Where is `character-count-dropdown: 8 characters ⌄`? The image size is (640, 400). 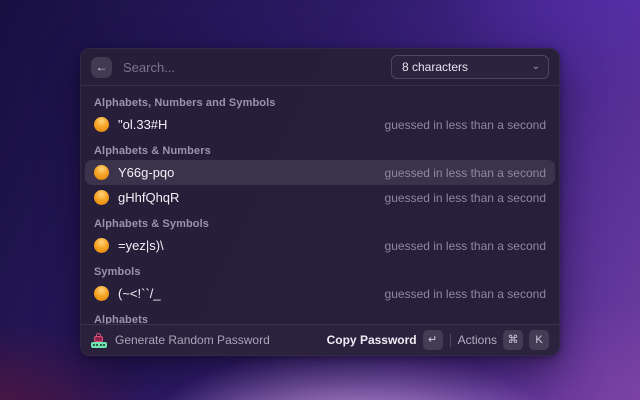
character-count-dropdown: 8 characters ⌄ is located at coordinates (470, 67).